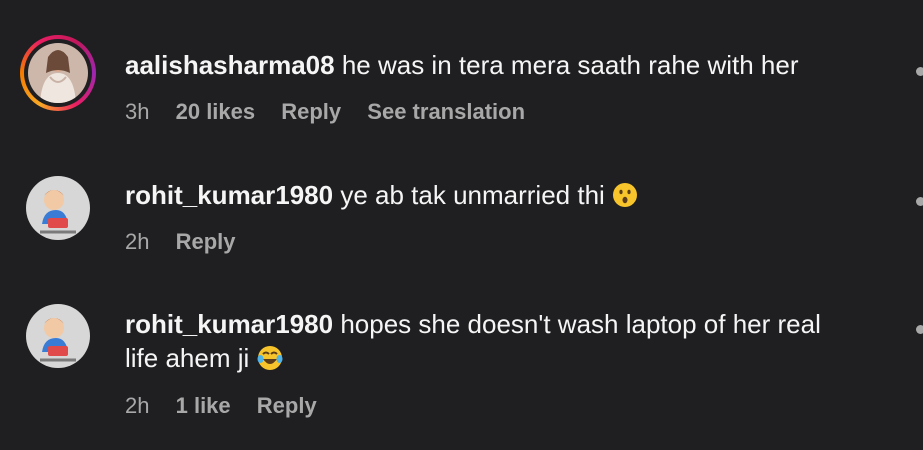  Describe the element at coordinates (287, 406) in the screenshot. I see `reply-button: Reply` at that location.